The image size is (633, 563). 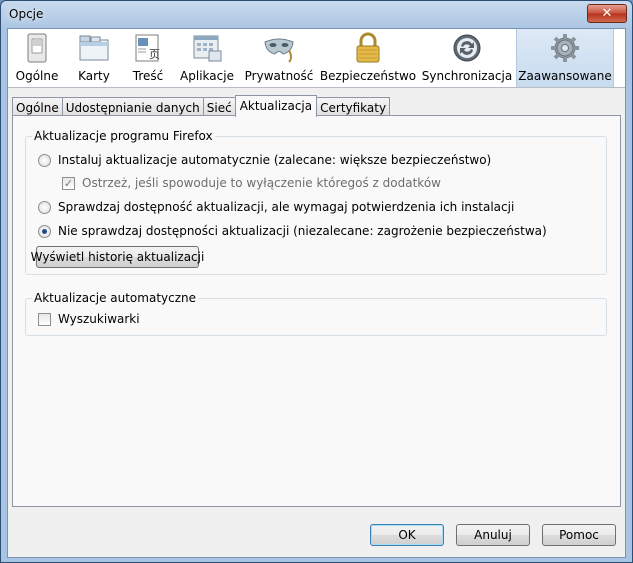 What do you see at coordinates (316, 15) in the screenshot?
I see `title-bar: Opcje ✕` at bounding box center [316, 15].